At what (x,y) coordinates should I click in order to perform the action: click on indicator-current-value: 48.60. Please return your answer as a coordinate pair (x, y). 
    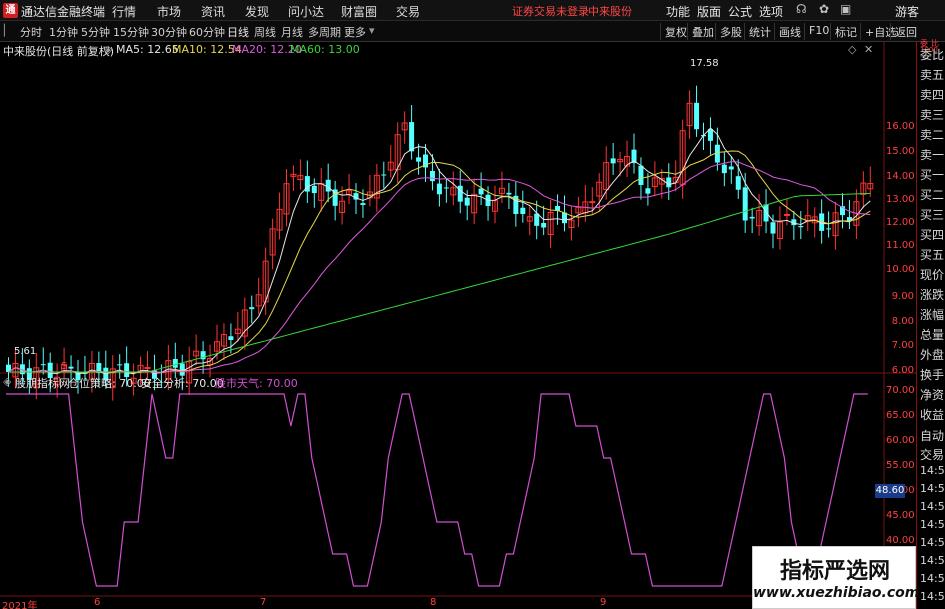
    Looking at the image, I should click on (890, 491).